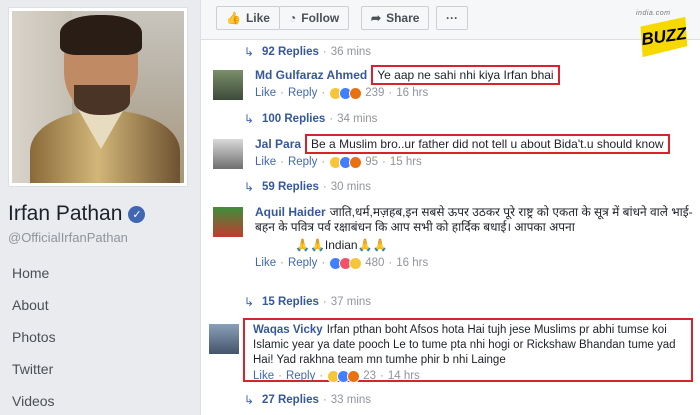 This screenshot has width=700, height=415. What do you see at coordinates (357, 119) in the screenshot?
I see `reply-time: 34 mins` at bounding box center [357, 119].